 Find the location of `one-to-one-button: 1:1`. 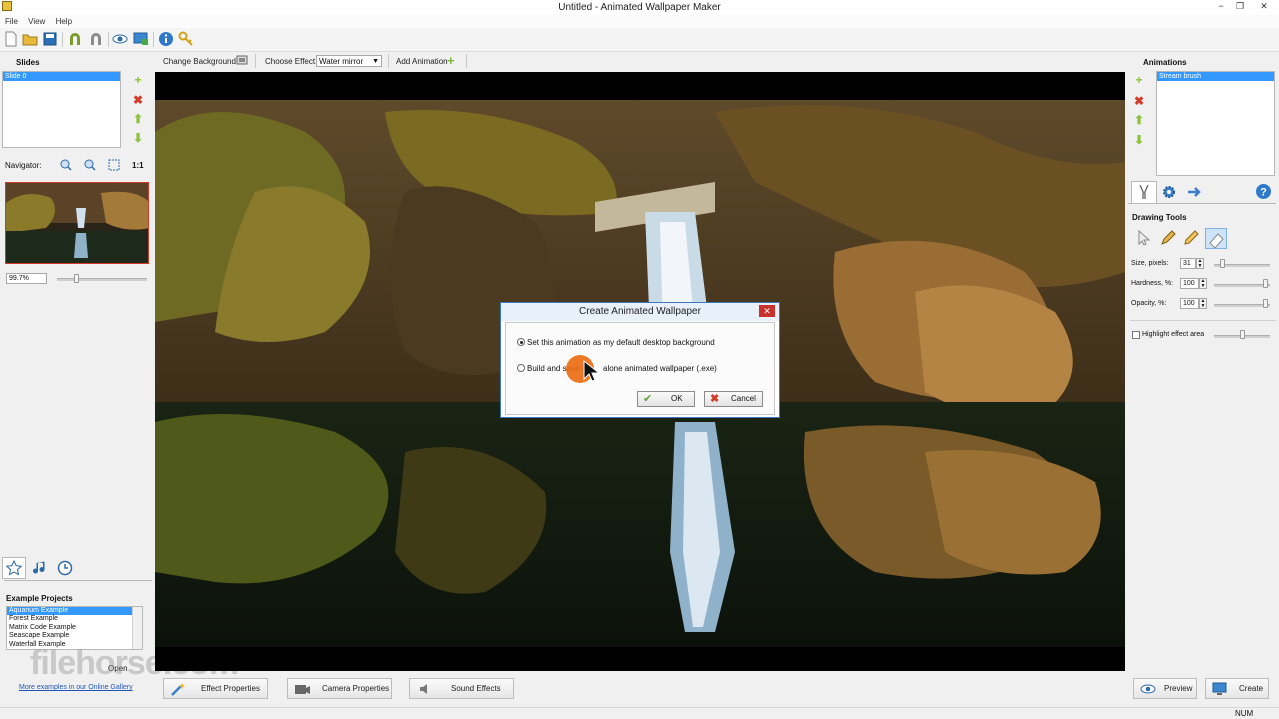

one-to-one-button: 1:1 is located at coordinates (138, 165).